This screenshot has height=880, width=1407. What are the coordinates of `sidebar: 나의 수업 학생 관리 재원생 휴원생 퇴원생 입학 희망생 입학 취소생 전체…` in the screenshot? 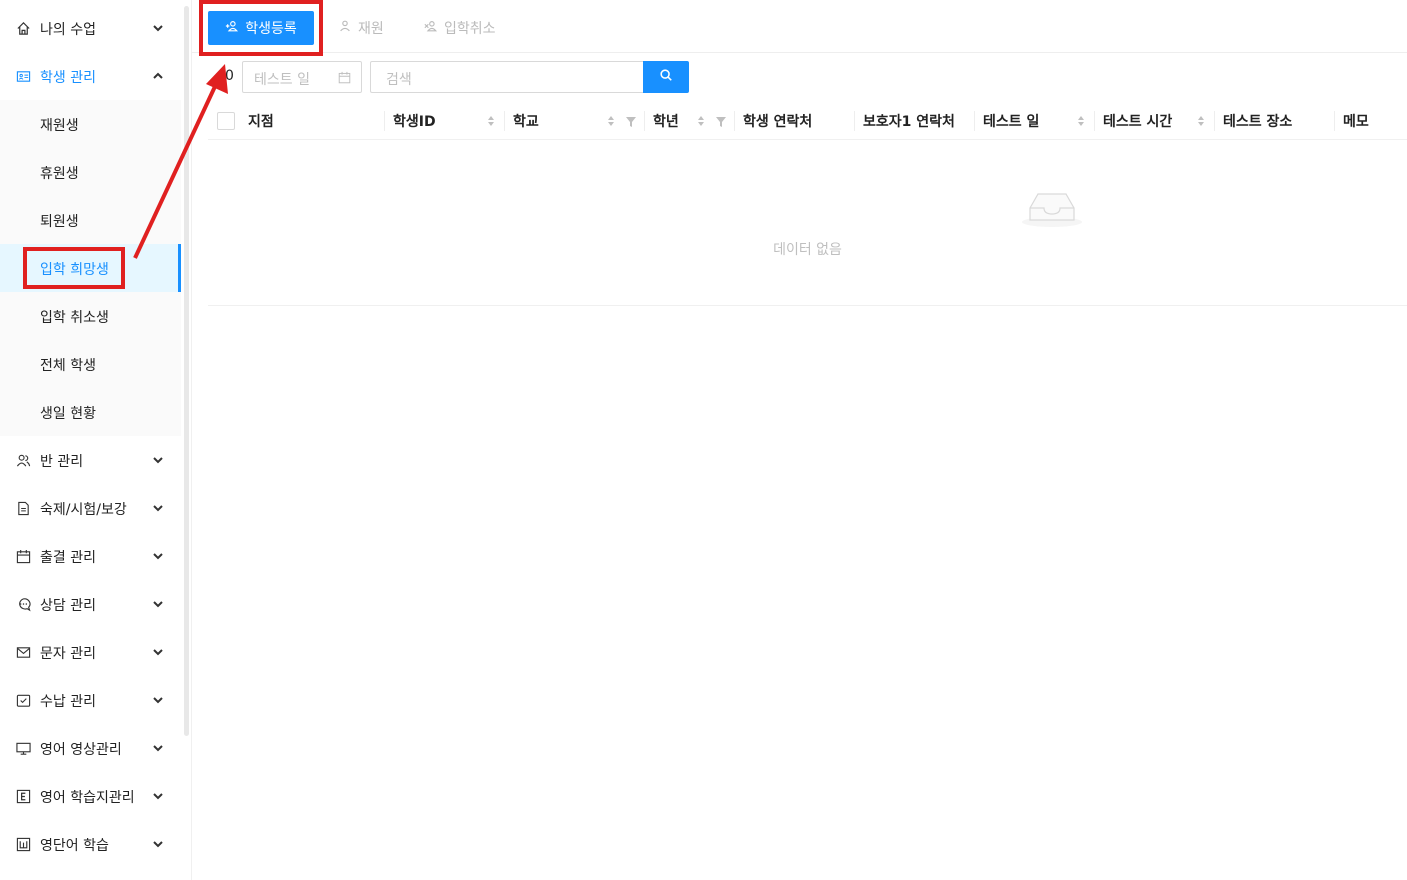 It's located at (90, 440).